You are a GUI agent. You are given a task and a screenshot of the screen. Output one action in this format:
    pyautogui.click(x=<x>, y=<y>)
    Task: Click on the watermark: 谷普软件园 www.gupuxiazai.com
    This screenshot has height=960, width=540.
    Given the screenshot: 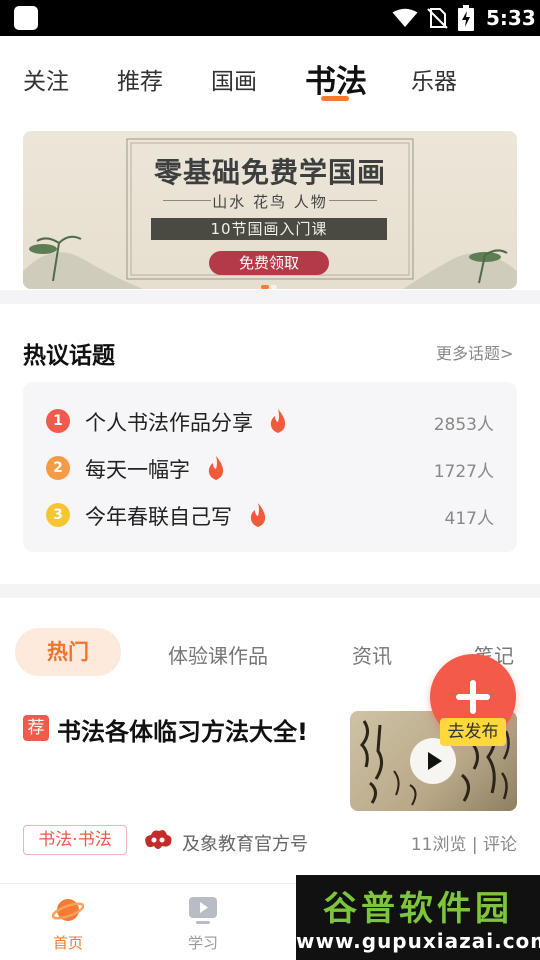 What is the action you would take?
    pyautogui.click(x=418, y=917)
    